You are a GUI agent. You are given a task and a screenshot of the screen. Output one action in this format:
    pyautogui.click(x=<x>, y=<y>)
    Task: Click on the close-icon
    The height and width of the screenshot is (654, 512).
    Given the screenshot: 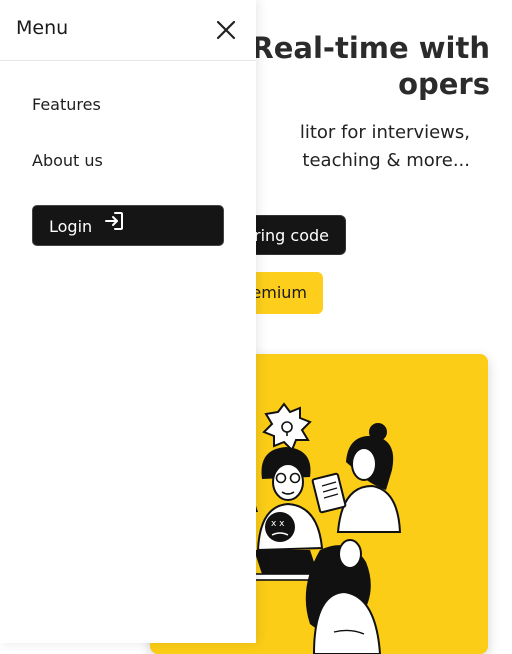 What is the action you would take?
    pyautogui.click(x=226, y=30)
    